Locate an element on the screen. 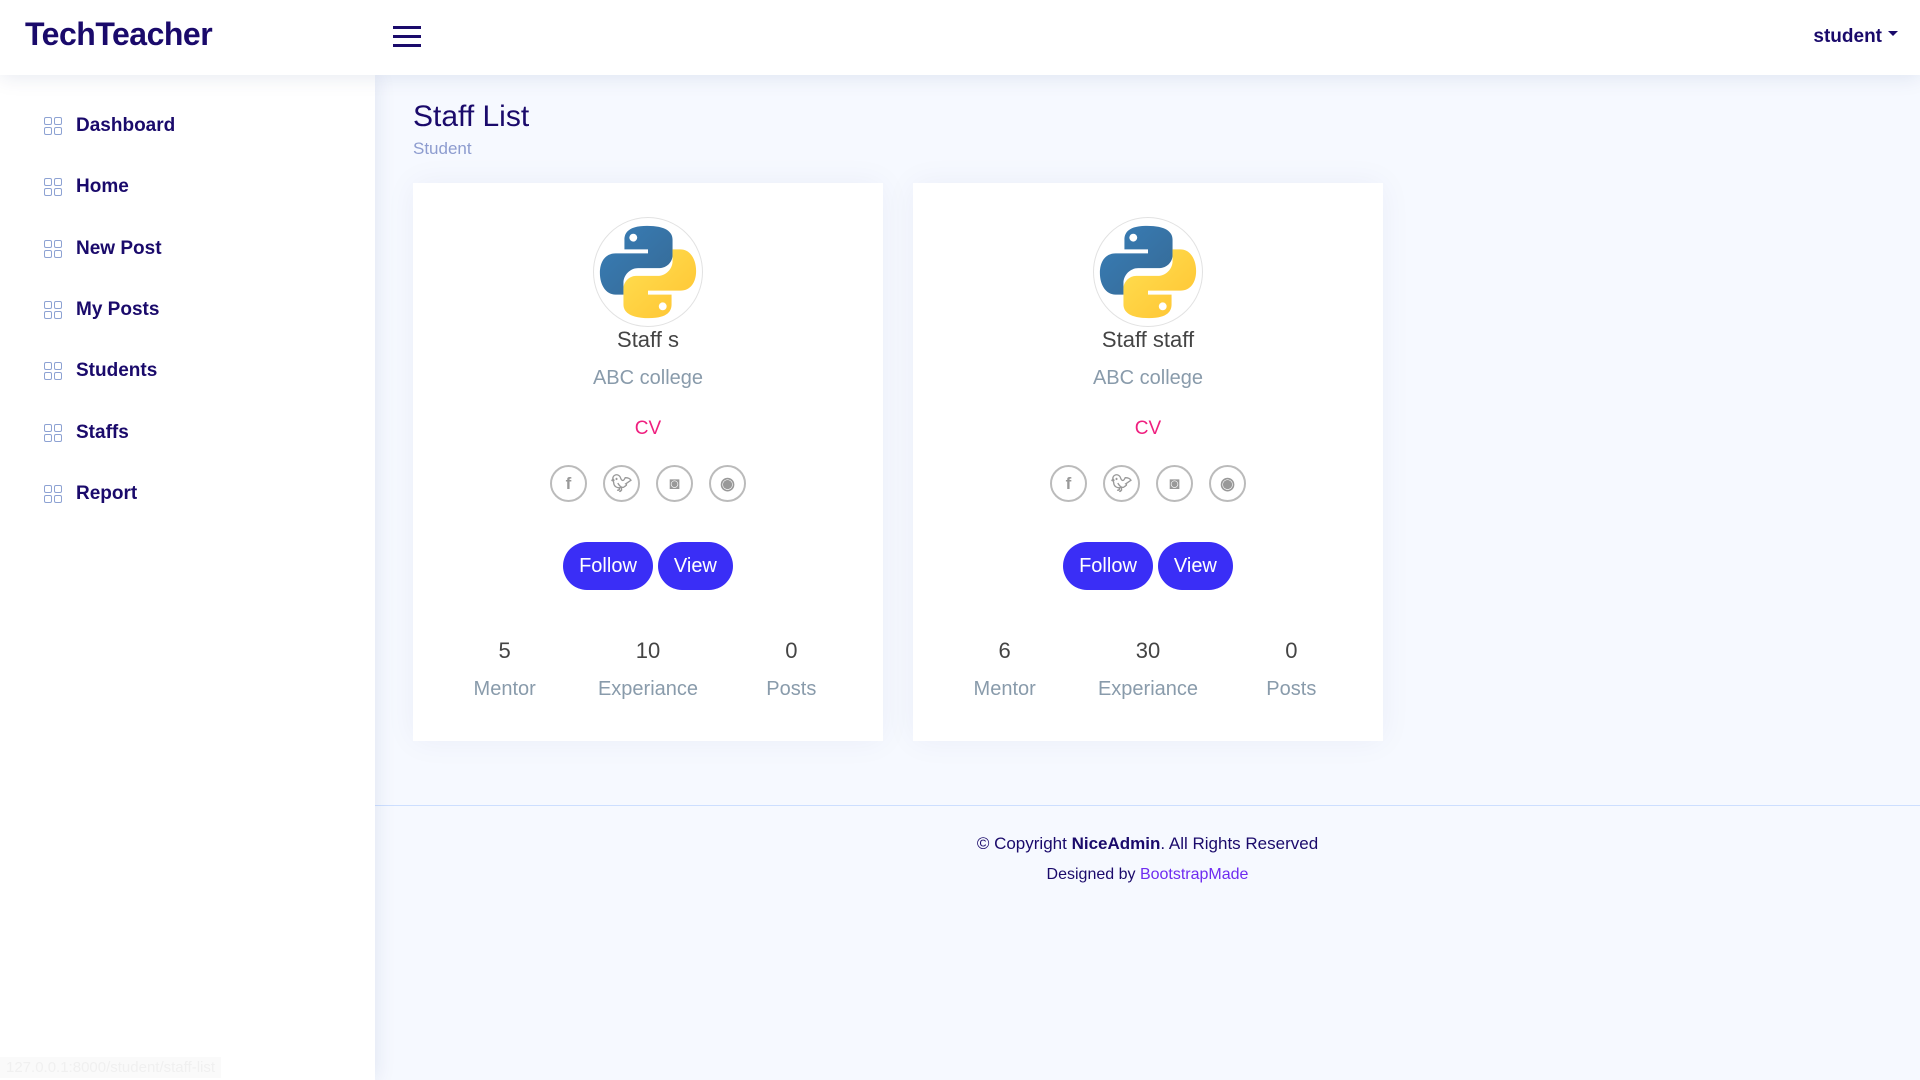 The image size is (1920, 1080). copyright-suffix: . All Rights Reserved is located at coordinates (1239, 843).